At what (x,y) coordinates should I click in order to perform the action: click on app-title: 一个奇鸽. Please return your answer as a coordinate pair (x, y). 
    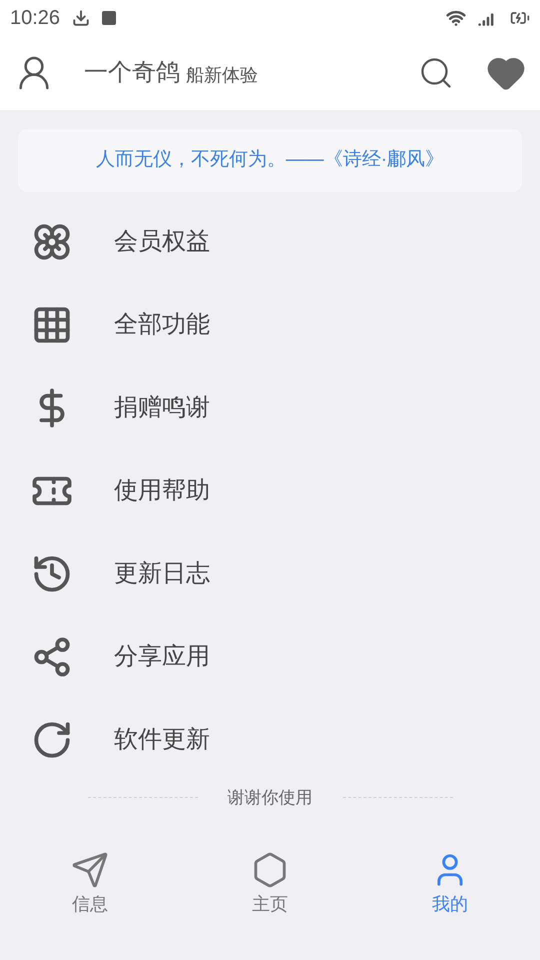
    Looking at the image, I should click on (132, 73).